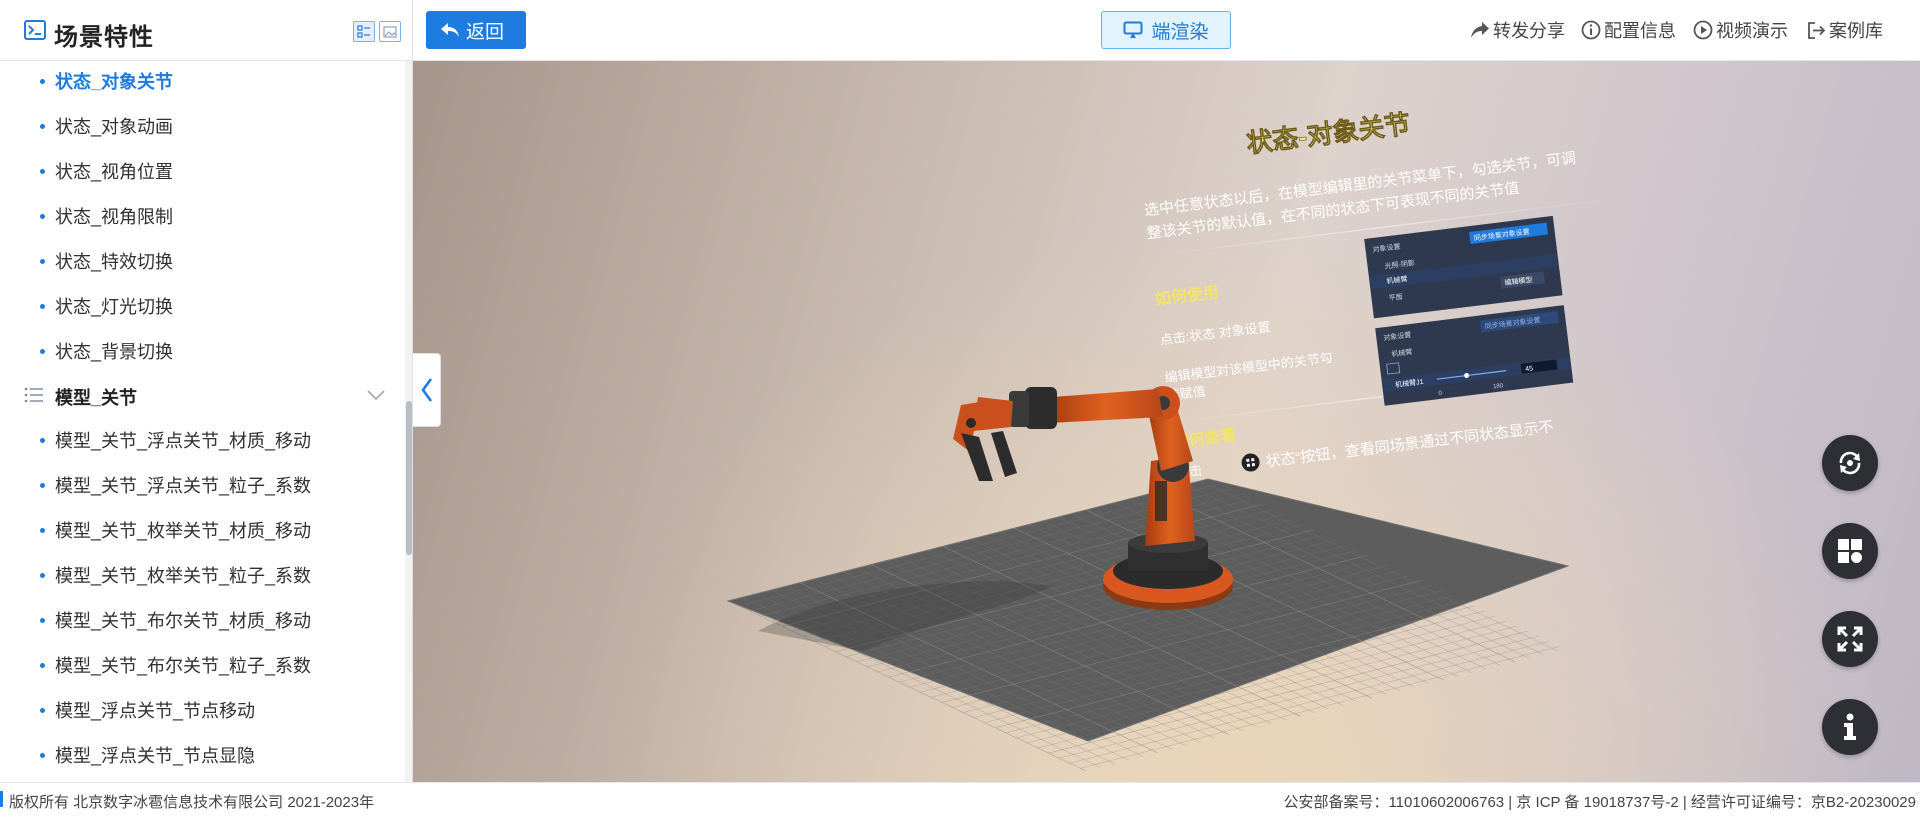  What do you see at coordinates (155, 711) in the screenshot?
I see `menu-item-label: 模型_浮点关节_节点移动` at bounding box center [155, 711].